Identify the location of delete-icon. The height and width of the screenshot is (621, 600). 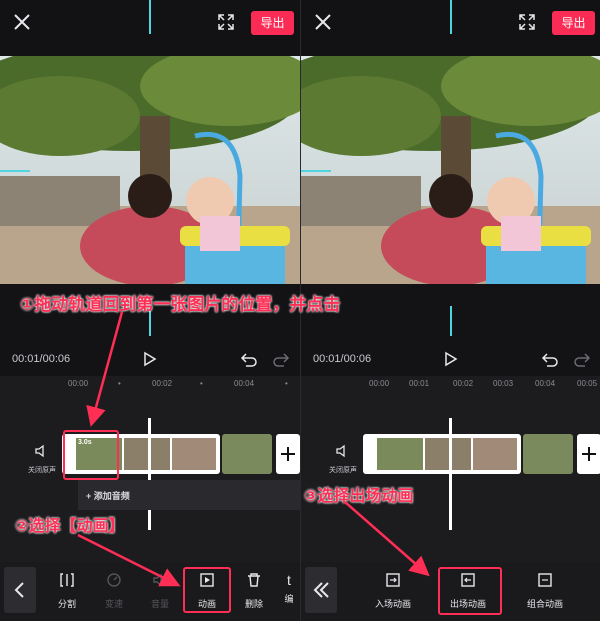
(254, 580).